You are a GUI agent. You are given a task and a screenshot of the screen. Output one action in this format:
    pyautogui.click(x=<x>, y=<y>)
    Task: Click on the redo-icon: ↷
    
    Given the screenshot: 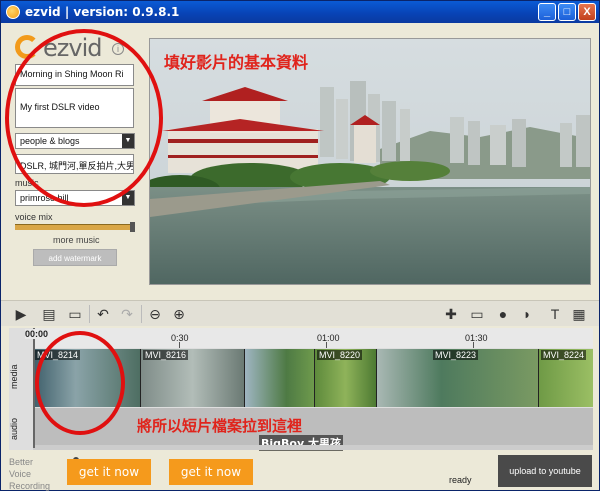 What is the action you would take?
    pyautogui.click(x=127, y=314)
    